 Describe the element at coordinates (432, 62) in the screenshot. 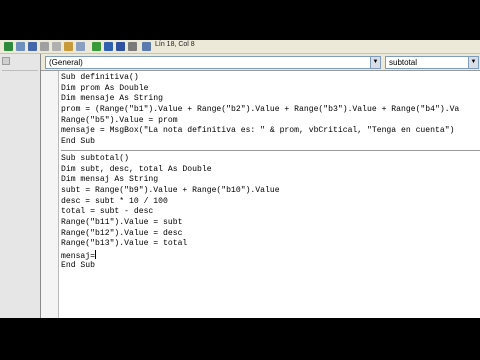

I see `procedure-combo: subtotal ▼` at that location.